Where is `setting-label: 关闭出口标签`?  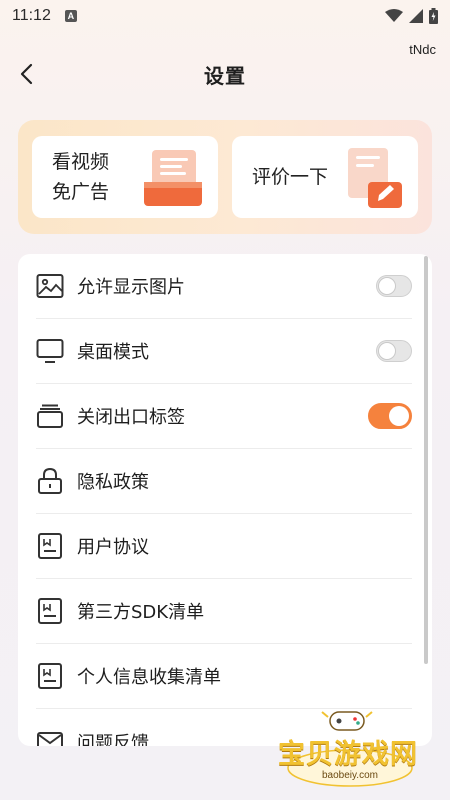
setting-label: 关闭出口标签 is located at coordinates (131, 417).